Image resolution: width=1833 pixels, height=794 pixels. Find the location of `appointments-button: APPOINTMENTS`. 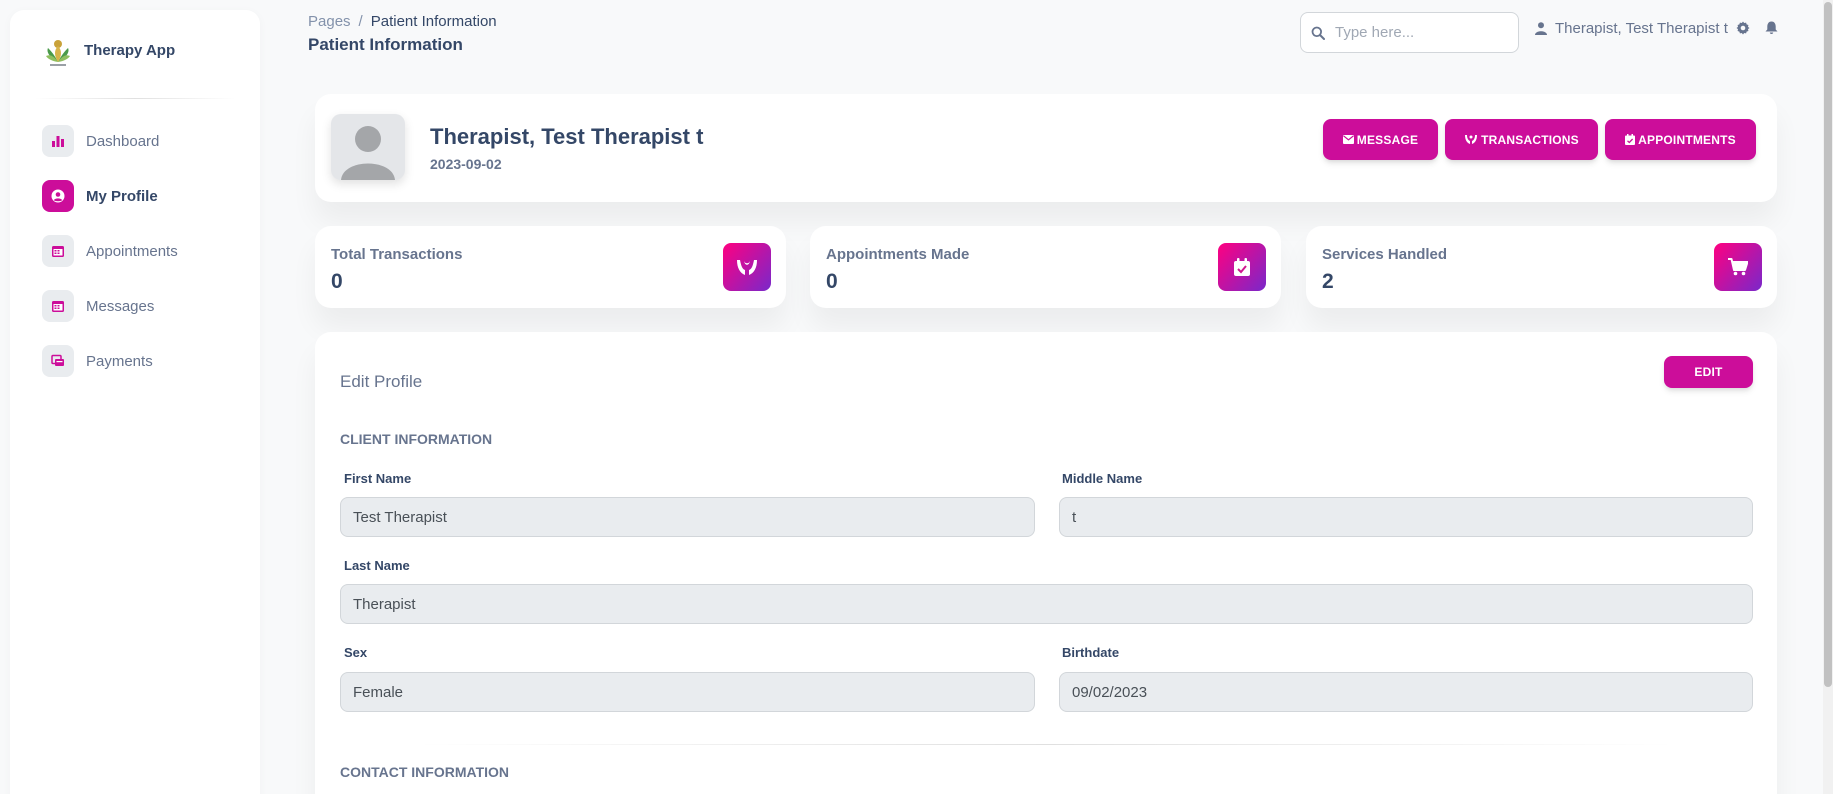

appointments-button: APPOINTMENTS is located at coordinates (1680, 139).